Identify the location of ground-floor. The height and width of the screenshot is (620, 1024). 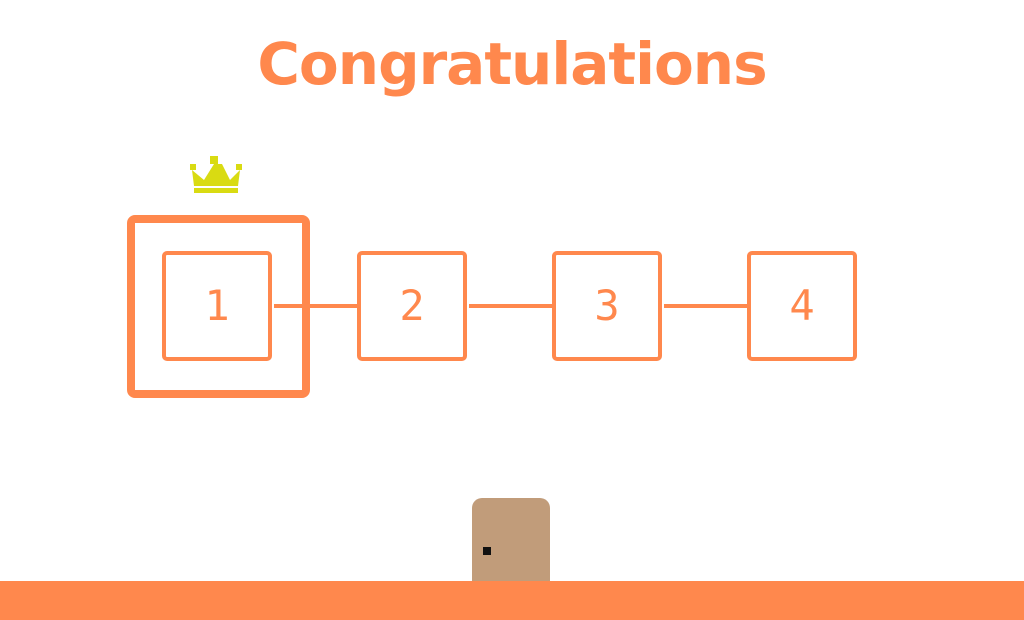
(512, 600).